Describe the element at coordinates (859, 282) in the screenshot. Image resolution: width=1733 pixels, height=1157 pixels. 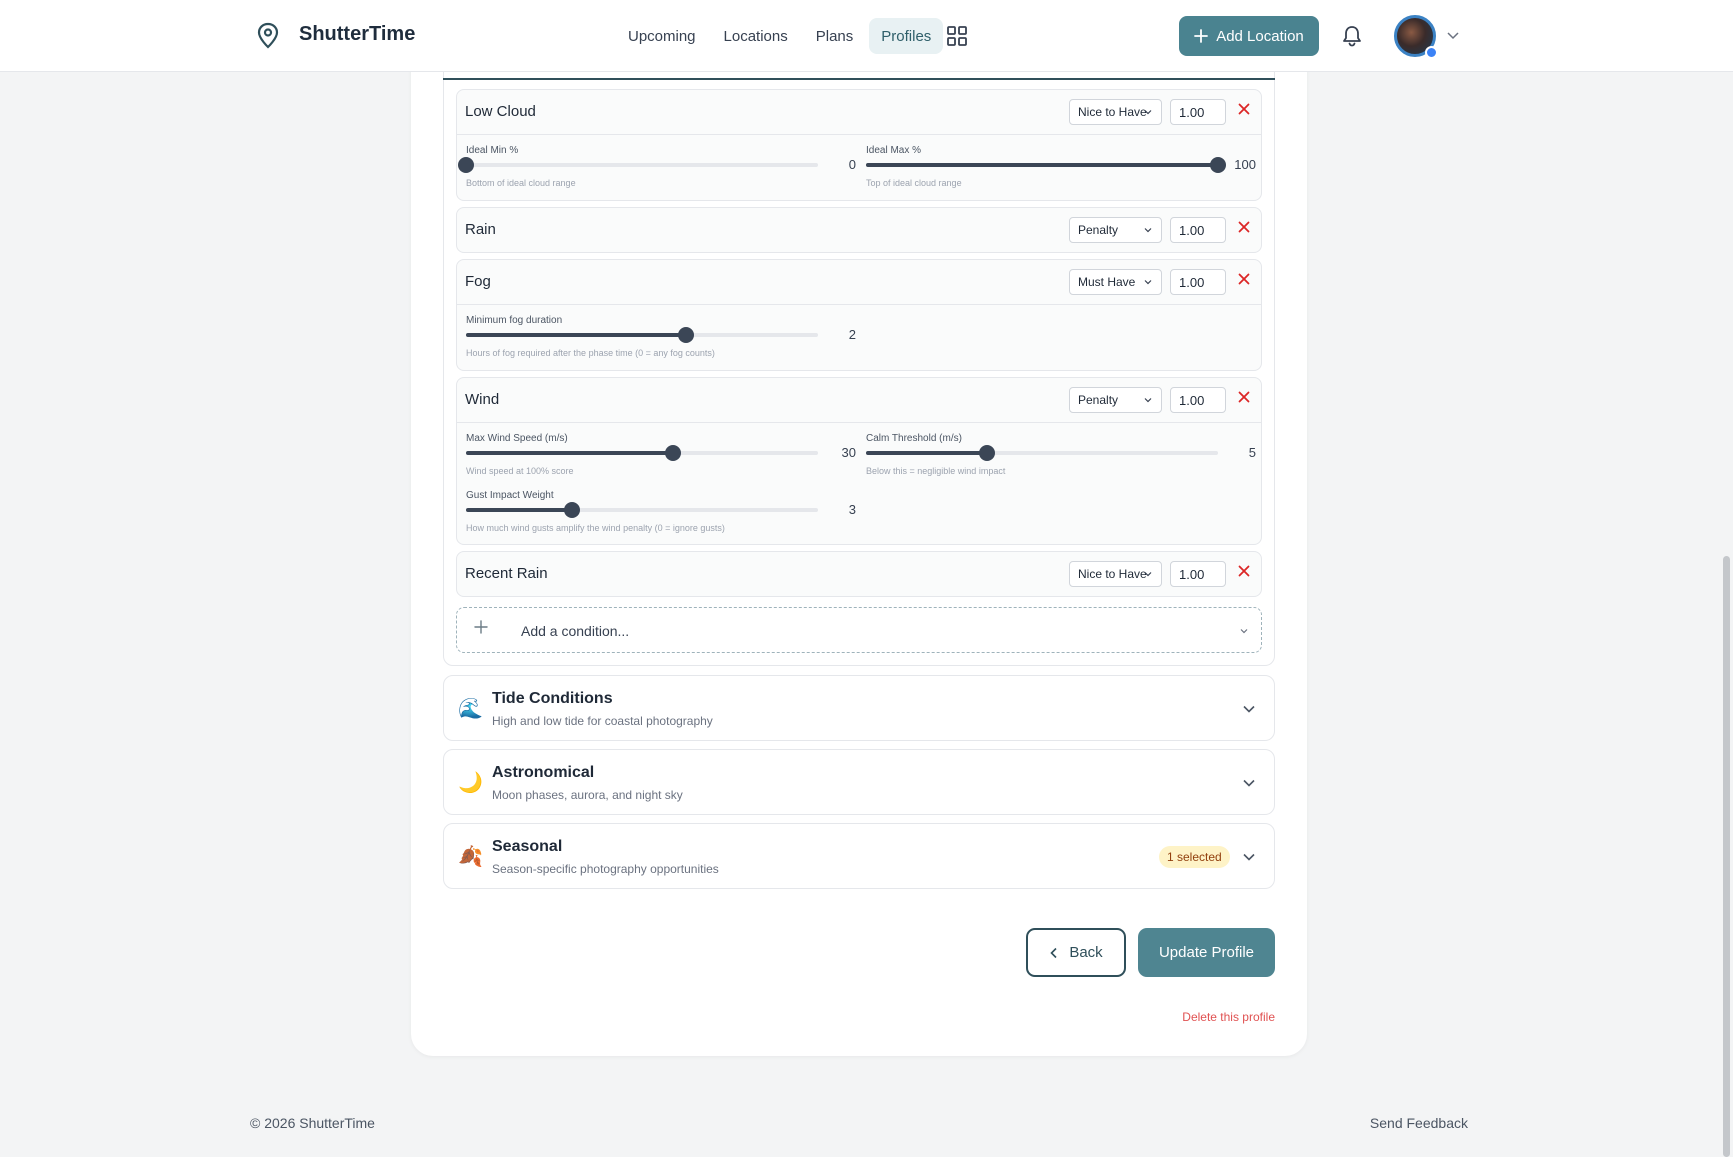
I see `condition-header: Fog Must Have 1.00` at that location.